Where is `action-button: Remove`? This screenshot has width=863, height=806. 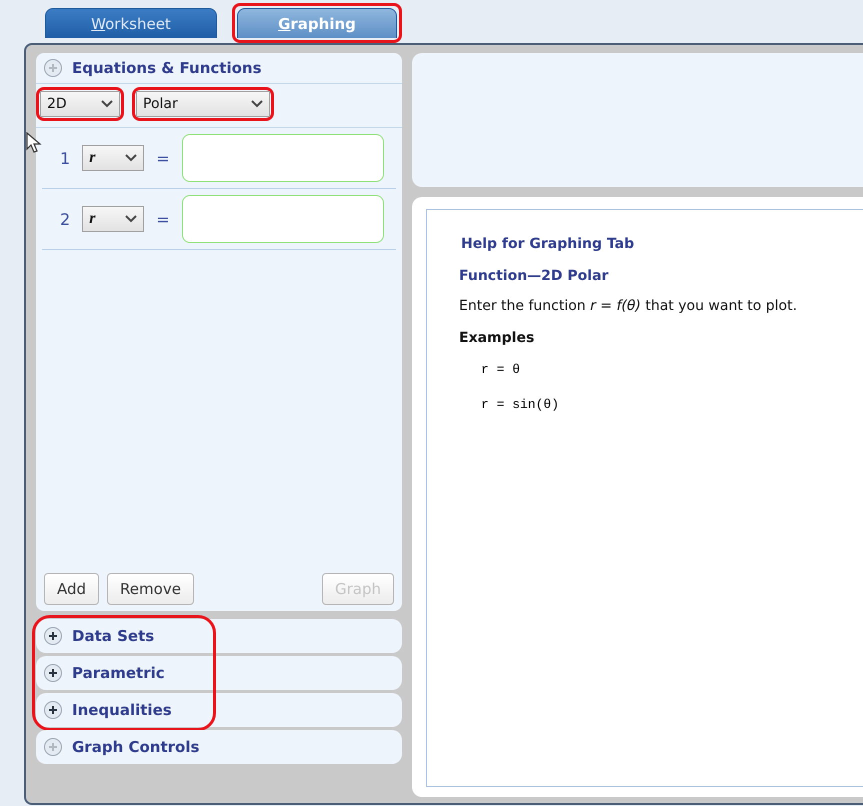 action-button: Remove is located at coordinates (150, 589).